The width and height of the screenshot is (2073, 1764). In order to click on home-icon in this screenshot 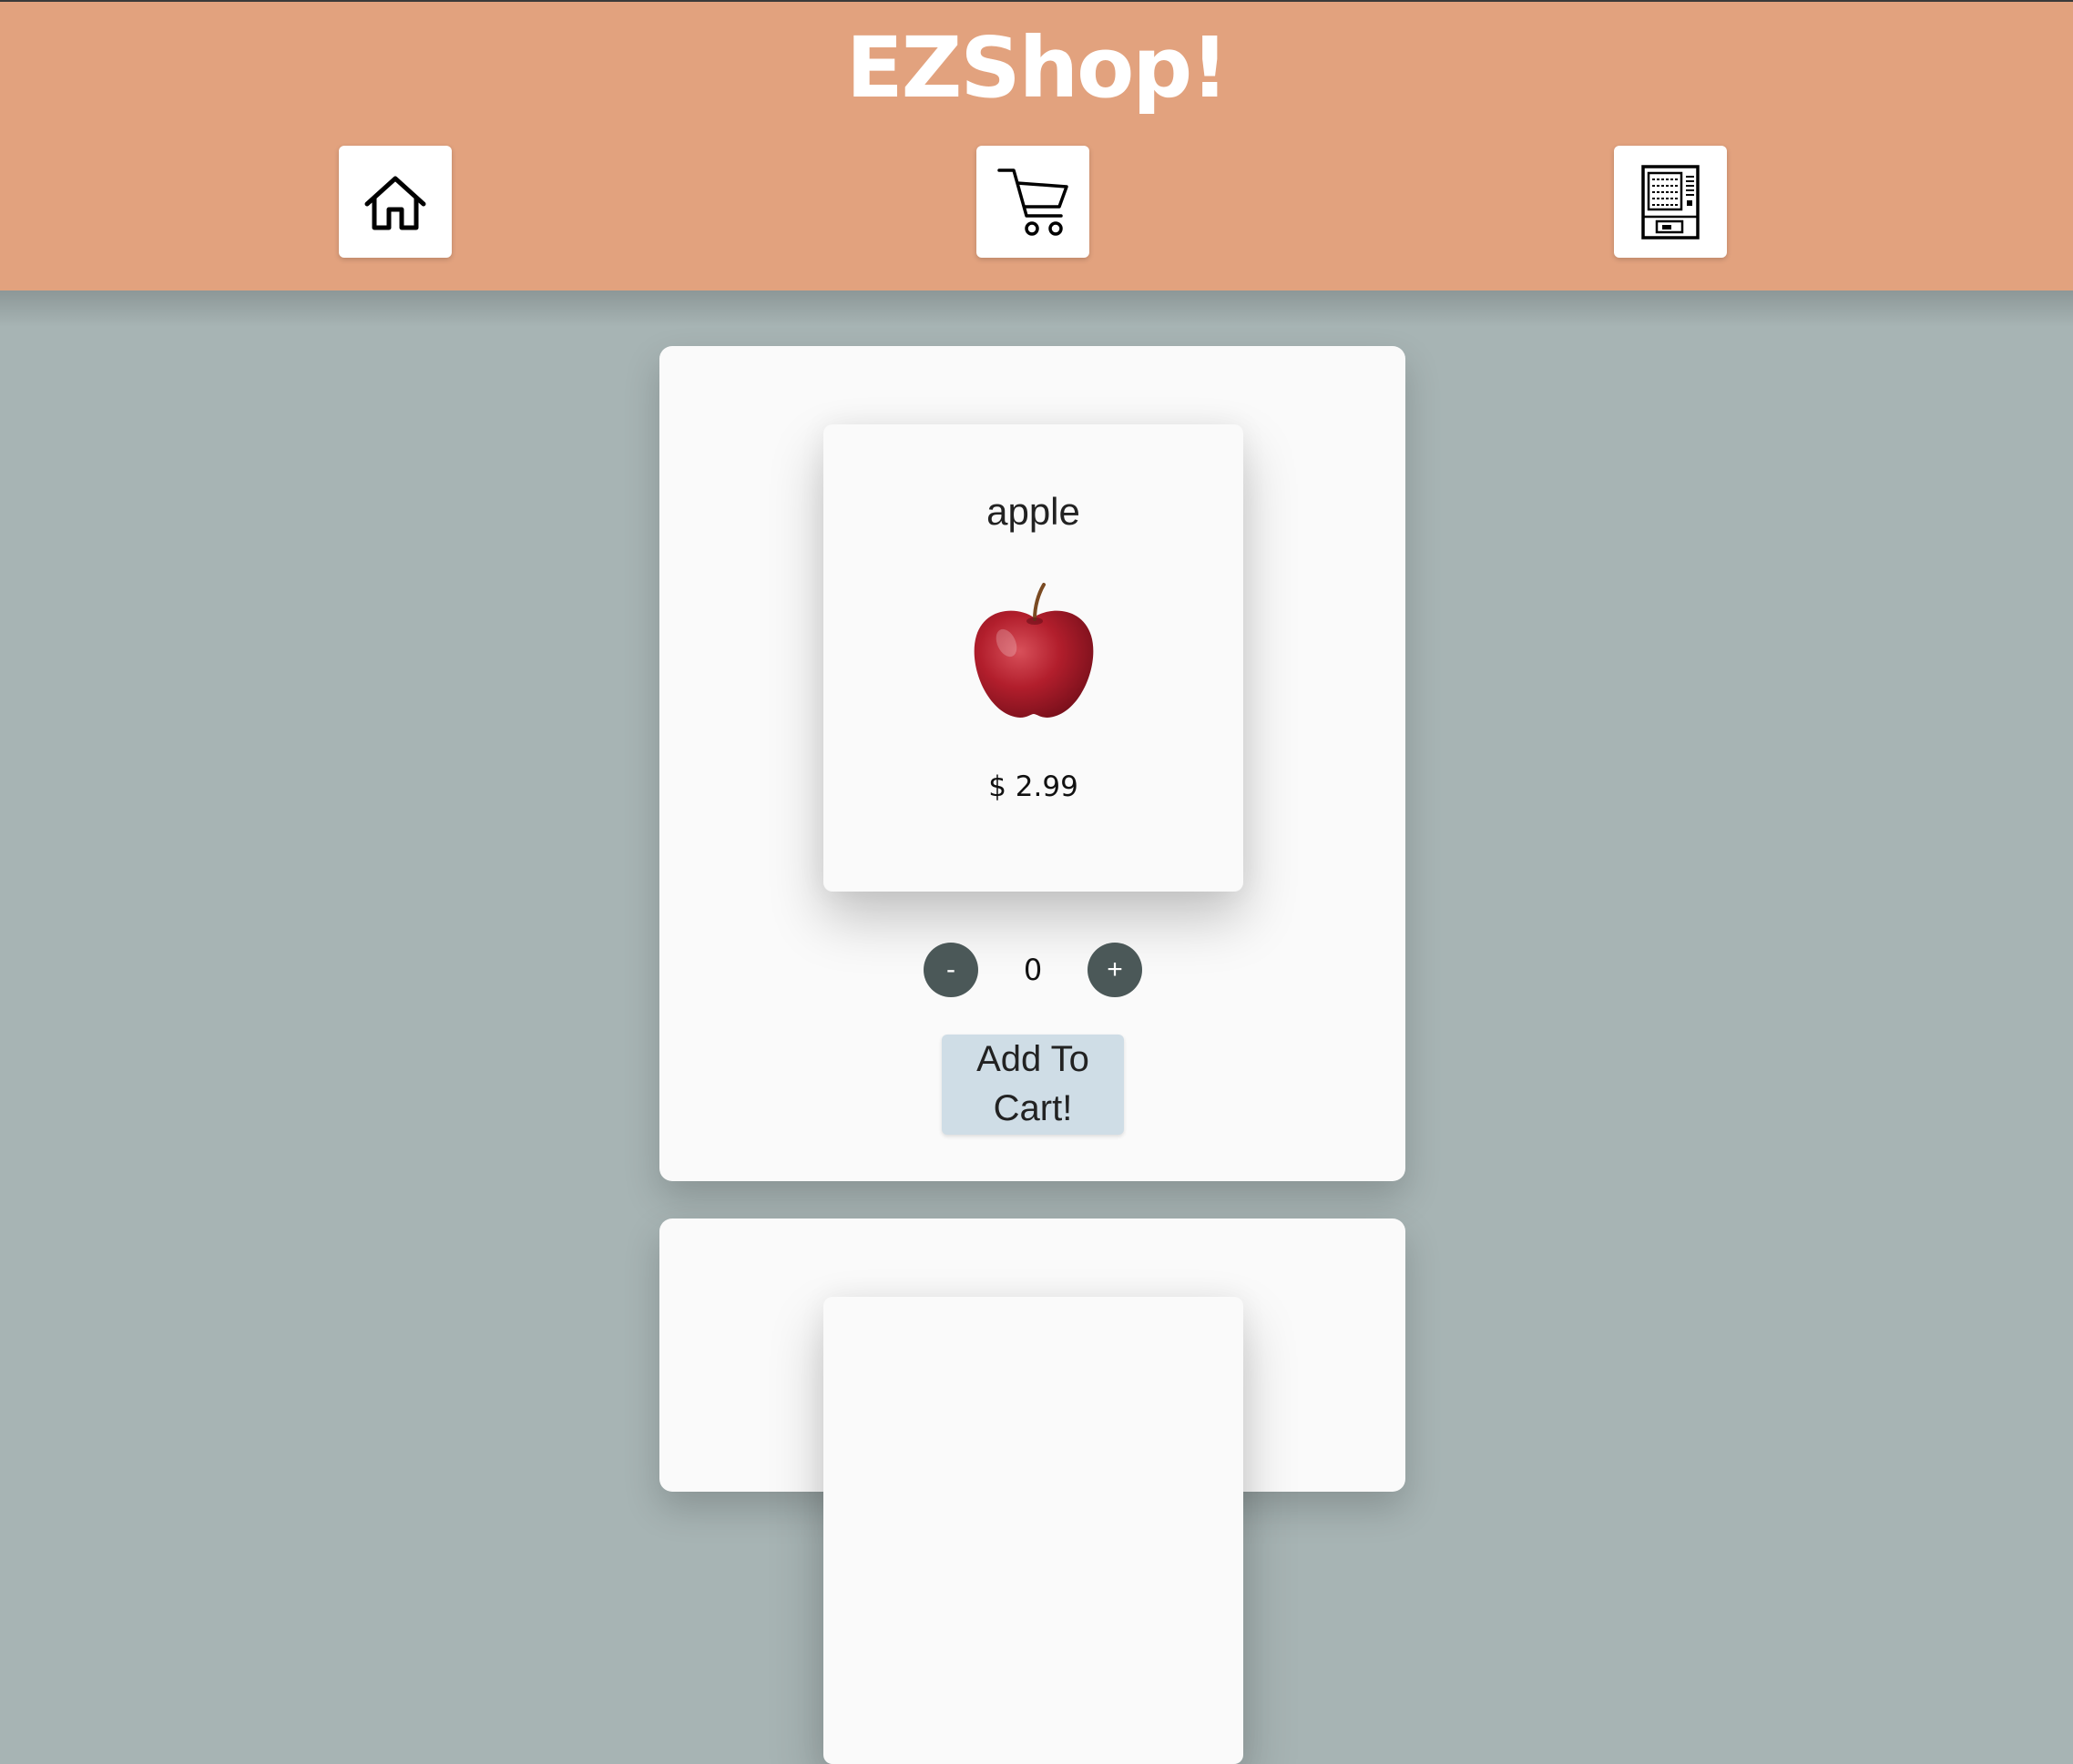, I will do `click(395, 202)`.